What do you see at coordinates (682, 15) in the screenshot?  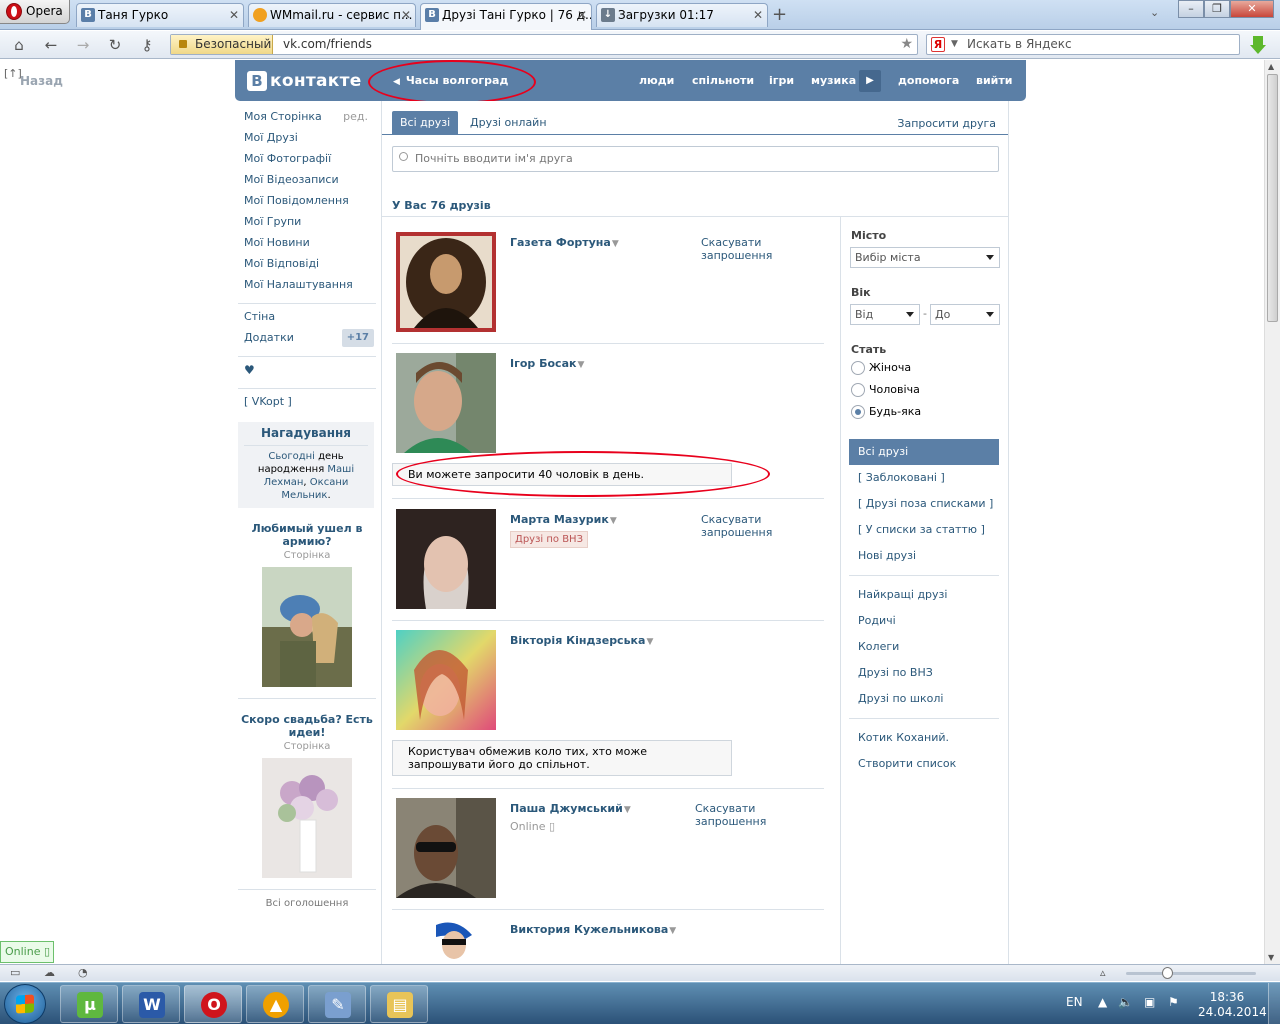 I see `tab-downloads: ↓ Загрузки 01:17 ✕` at bounding box center [682, 15].